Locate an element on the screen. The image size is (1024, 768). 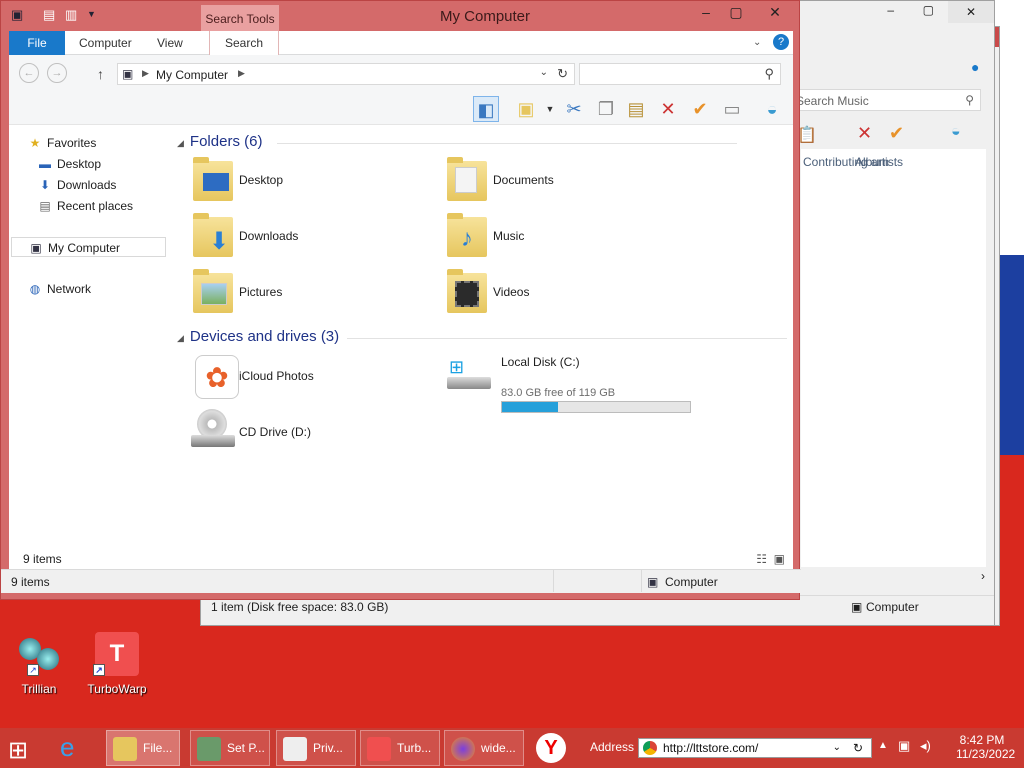
folder-documents: Documents is located at coordinates (563, 183).